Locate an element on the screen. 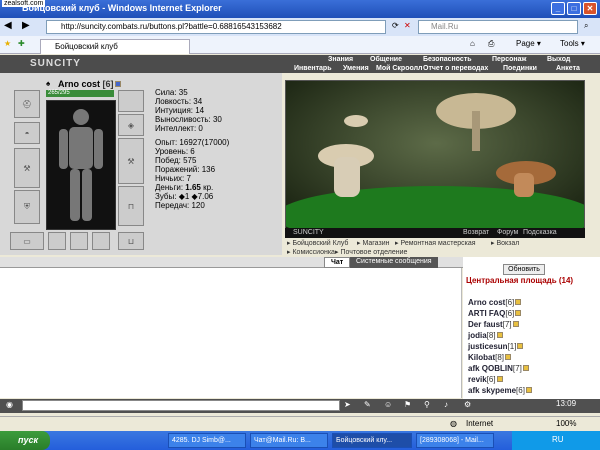 Image resolution: width=600 pixels, height=450 pixels. amulet-slot: ◈ is located at coordinates (131, 125).